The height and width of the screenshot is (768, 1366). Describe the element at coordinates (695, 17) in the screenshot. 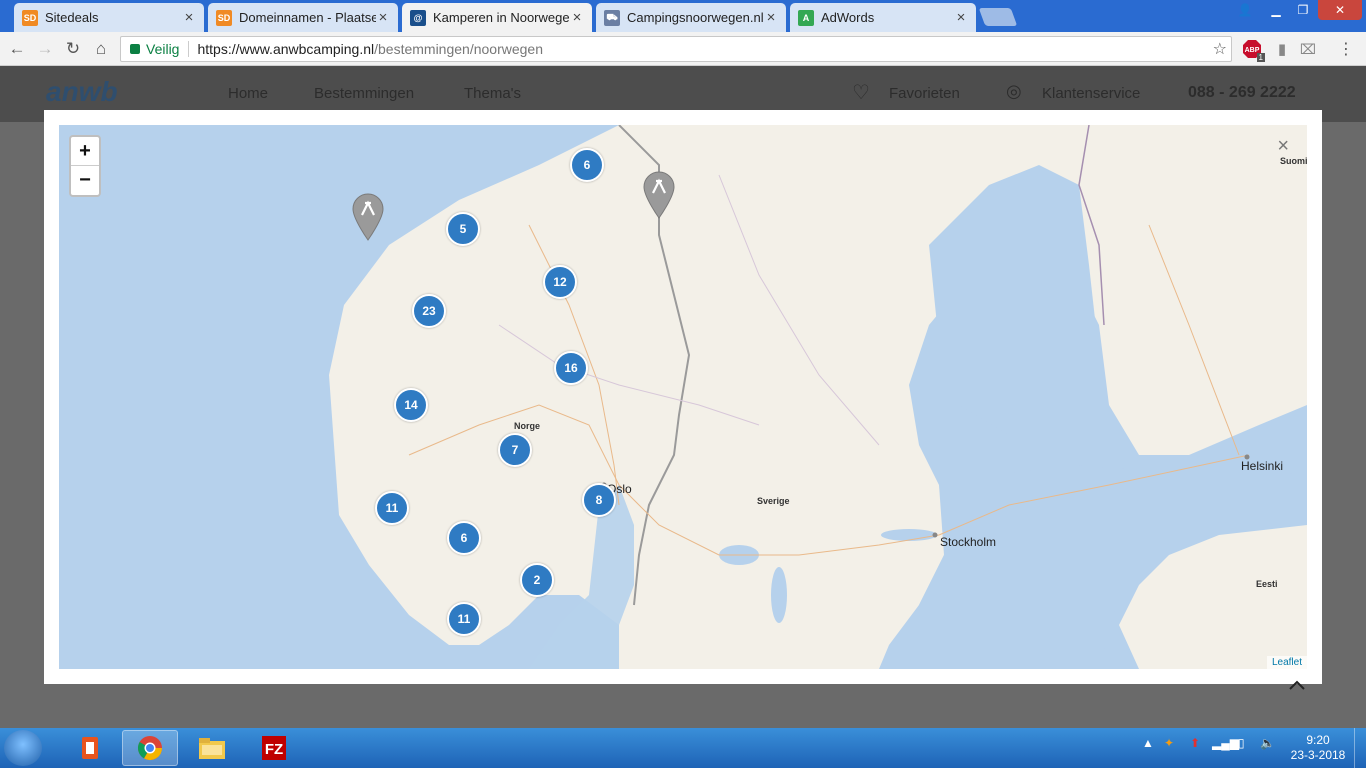

I see `tab-title: Campingsnoorwegen.nl -` at that location.